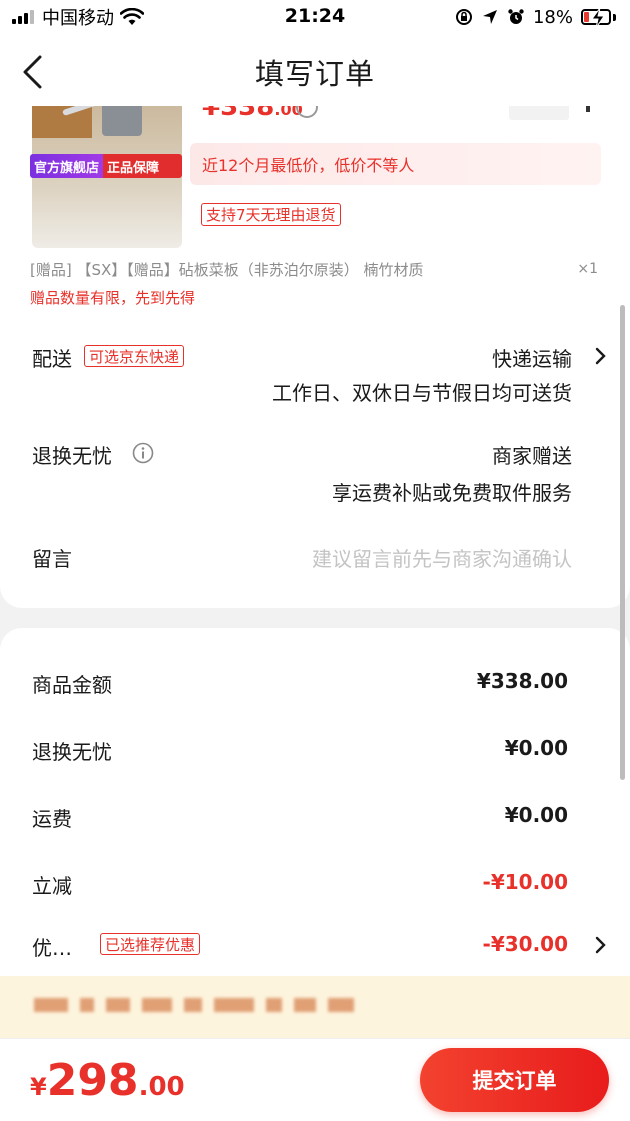  I want to click on recommended-coupon-tag: 已选推荐优惠, so click(150, 944).